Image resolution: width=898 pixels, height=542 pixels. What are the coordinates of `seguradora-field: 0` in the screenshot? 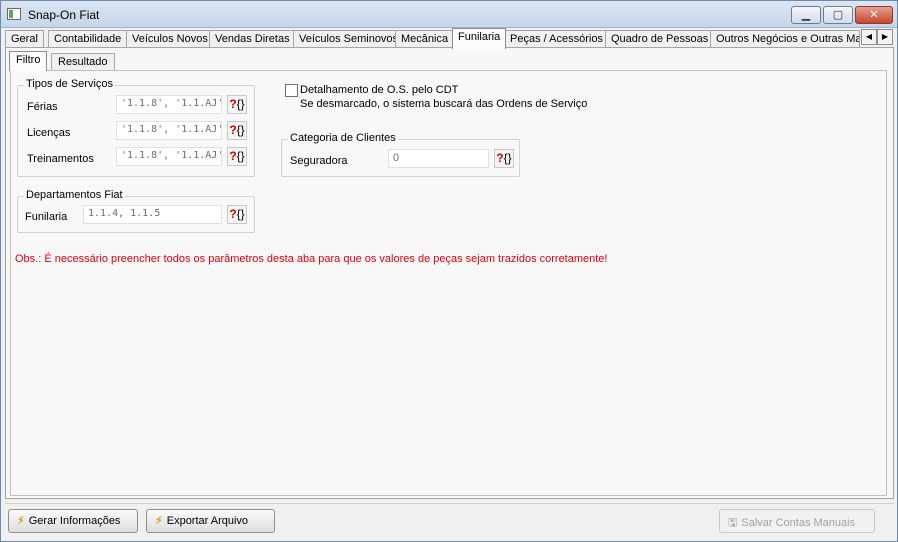 It's located at (438, 158).